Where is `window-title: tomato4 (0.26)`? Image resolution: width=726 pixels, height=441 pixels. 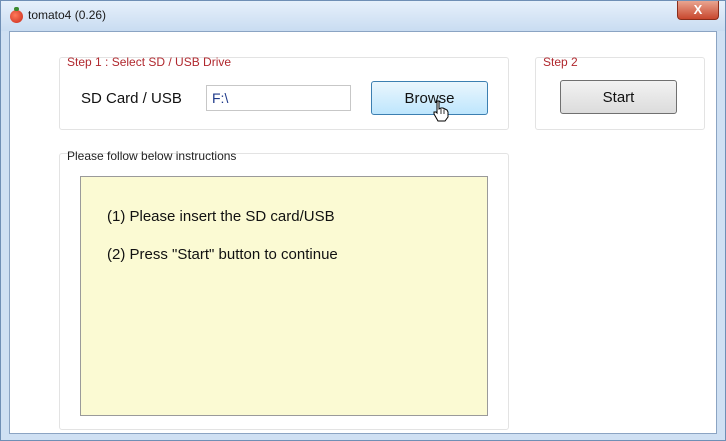
window-title: tomato4 (0.26) is located at coordinates (67, 15).